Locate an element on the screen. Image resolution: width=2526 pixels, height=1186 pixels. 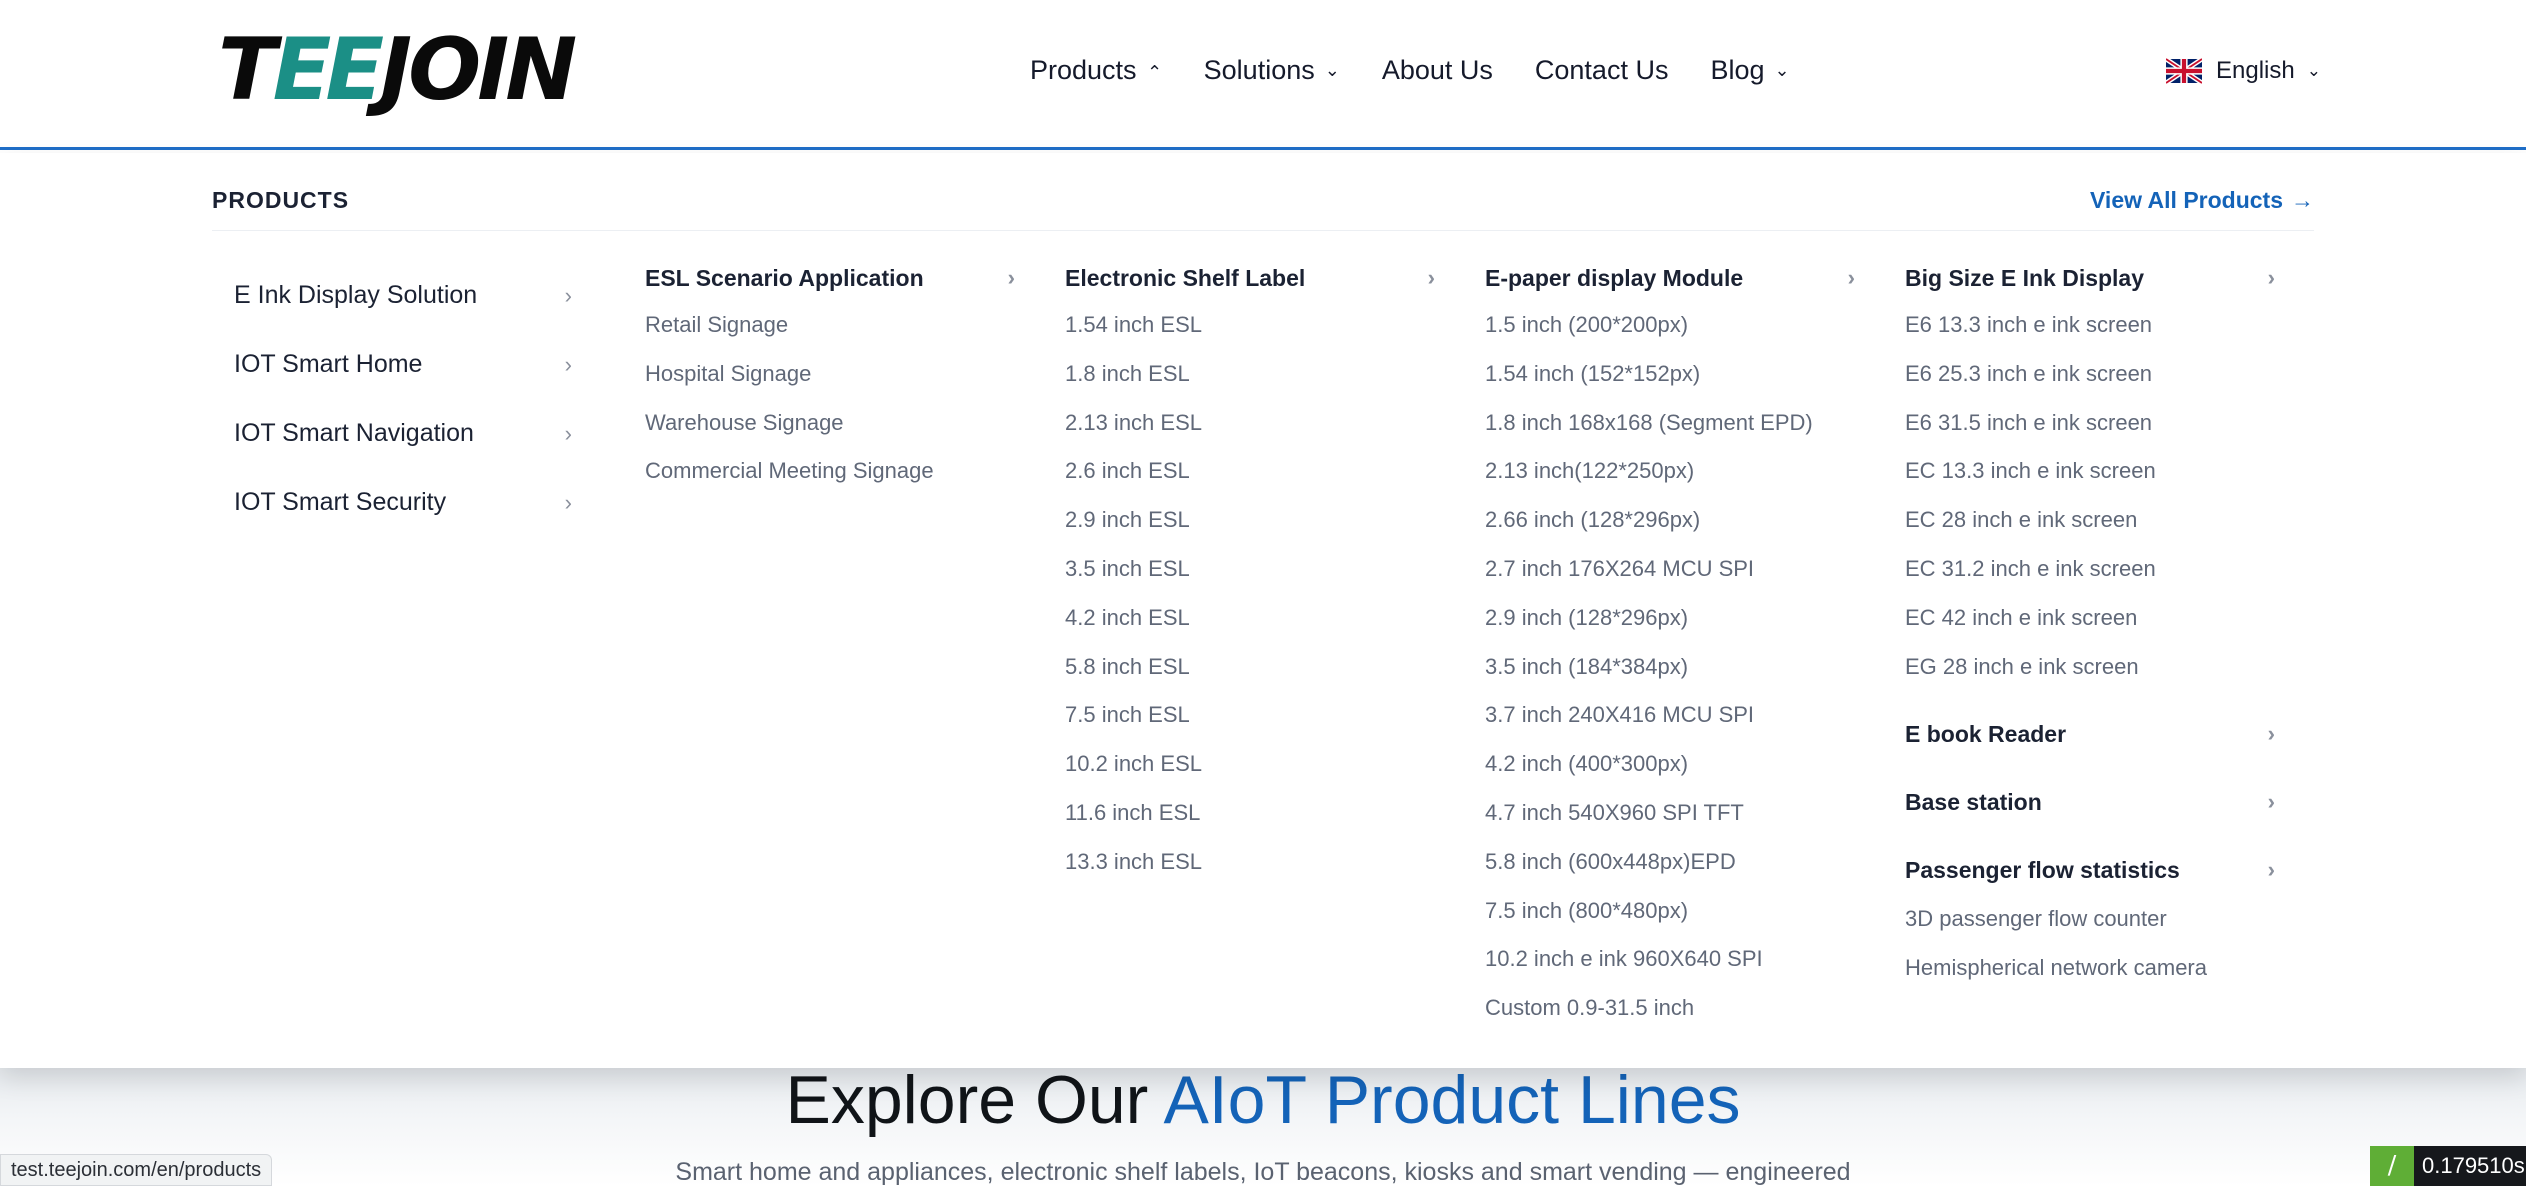
esl-link: 2.6 inch ESL is located at coordinates (1250, 471).